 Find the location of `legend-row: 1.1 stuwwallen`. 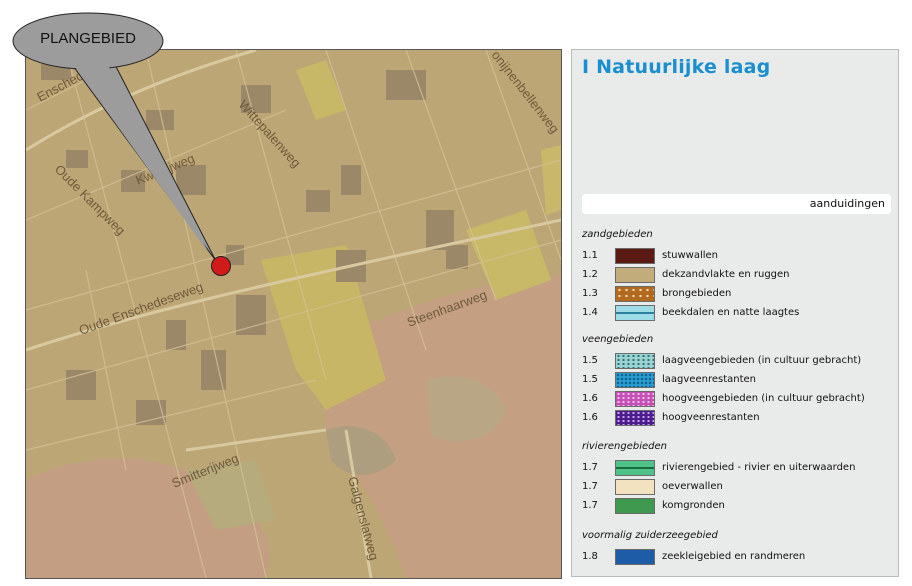

legend-row: 1.1 stuwwallen is located at coordinates (732, 256).